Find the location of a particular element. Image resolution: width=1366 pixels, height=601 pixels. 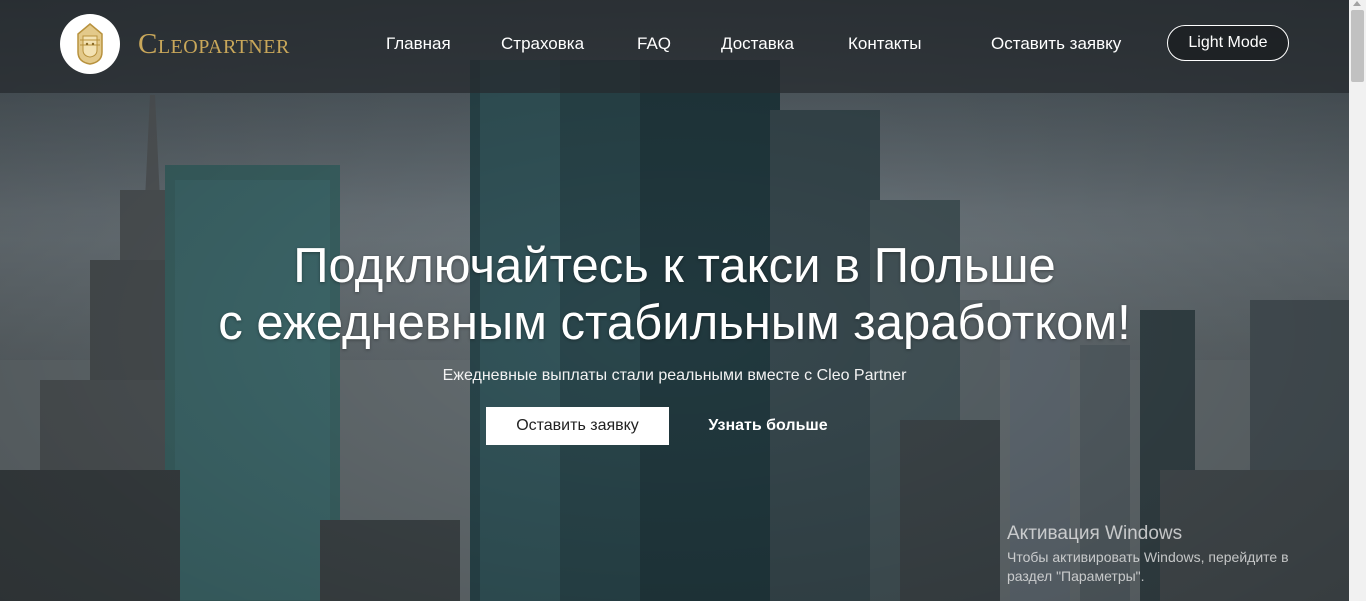

nav-insurance-link: Страховка is located at coordinates (542, 44).